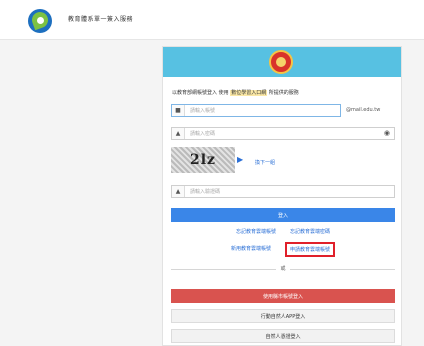  I want to click on certificate-login-button: 自然人憑證登入, so click(283, 336).